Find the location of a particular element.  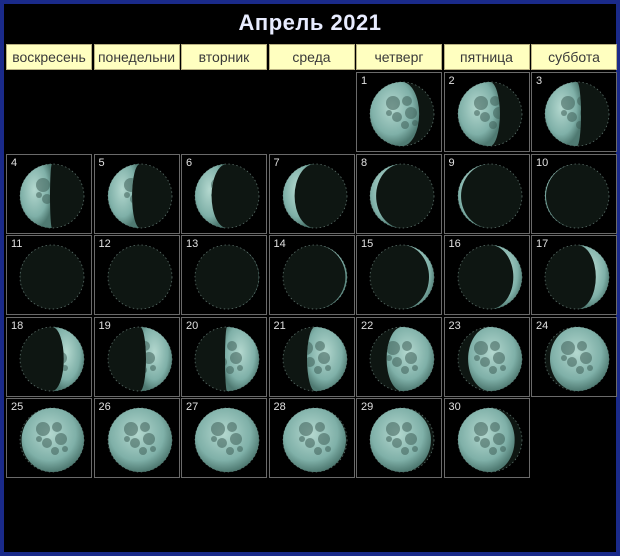

calendar-day-cell: 3 is located at coordinates (574, 112).